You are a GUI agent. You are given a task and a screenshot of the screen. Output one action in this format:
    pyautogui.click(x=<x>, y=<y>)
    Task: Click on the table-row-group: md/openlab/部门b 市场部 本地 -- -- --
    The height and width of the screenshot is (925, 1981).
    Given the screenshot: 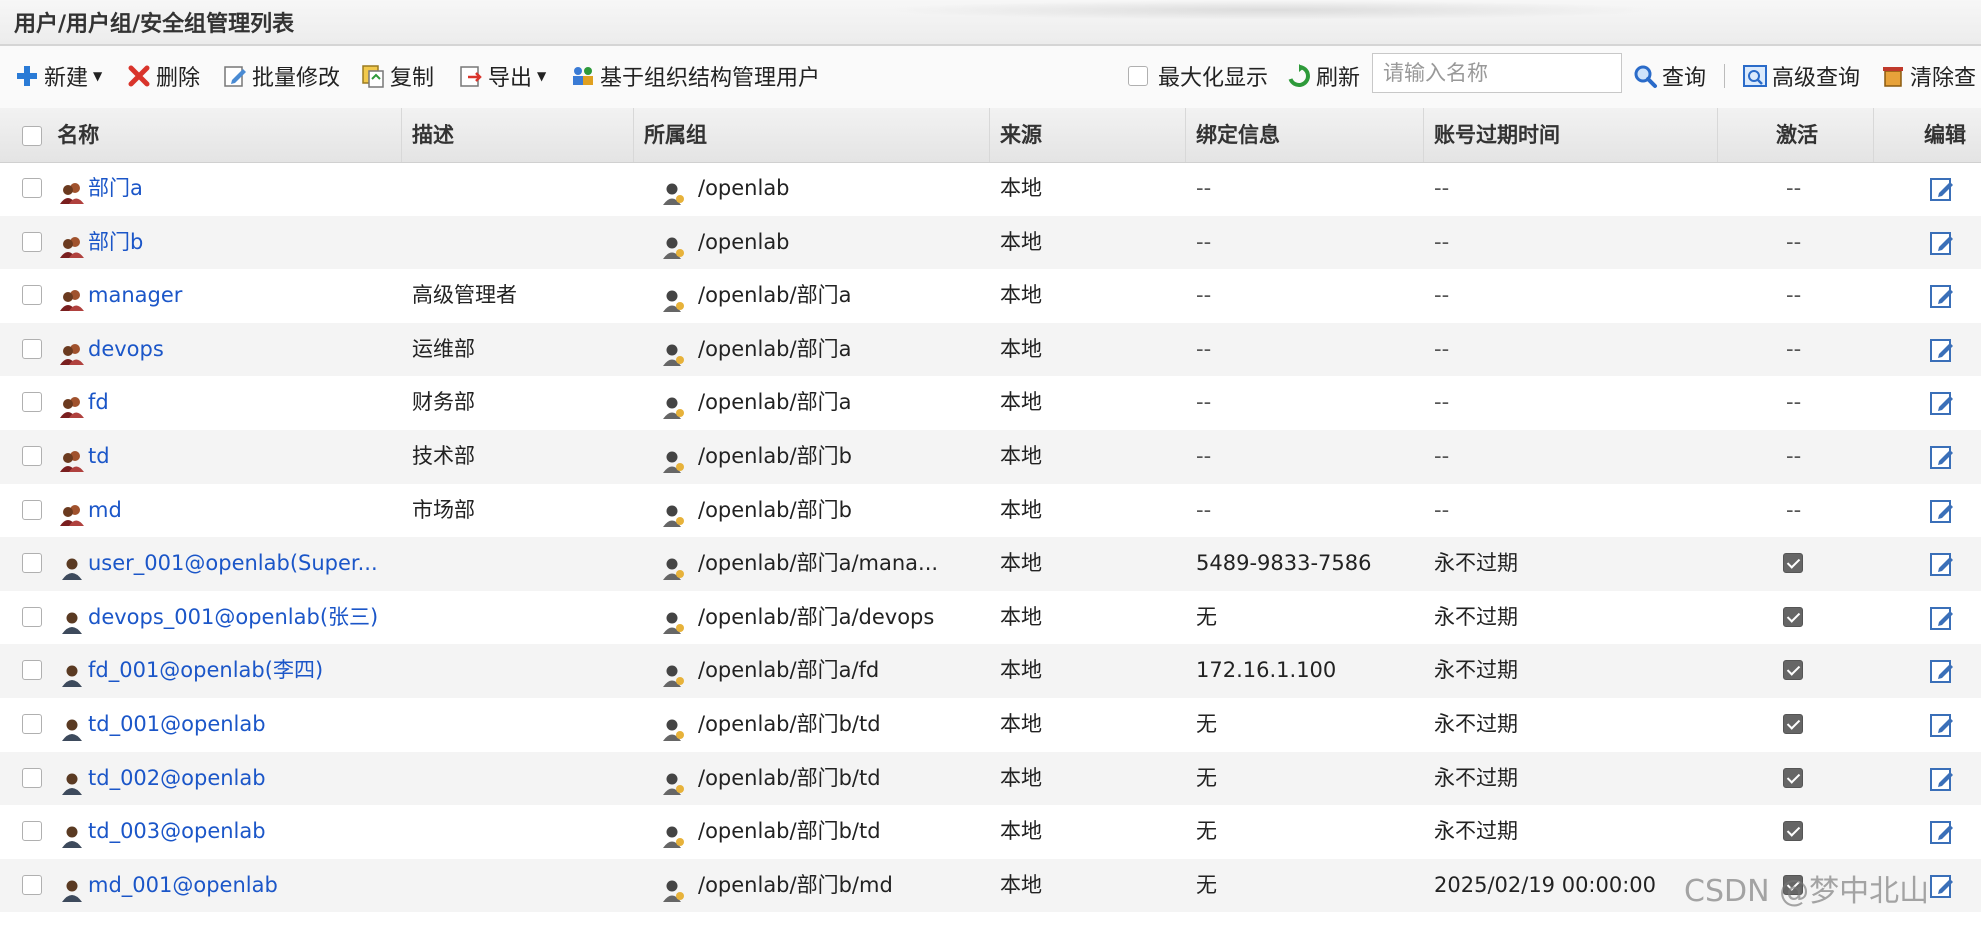 What is the action you would take?
    pyautogui.click(x=990, y=511)
    